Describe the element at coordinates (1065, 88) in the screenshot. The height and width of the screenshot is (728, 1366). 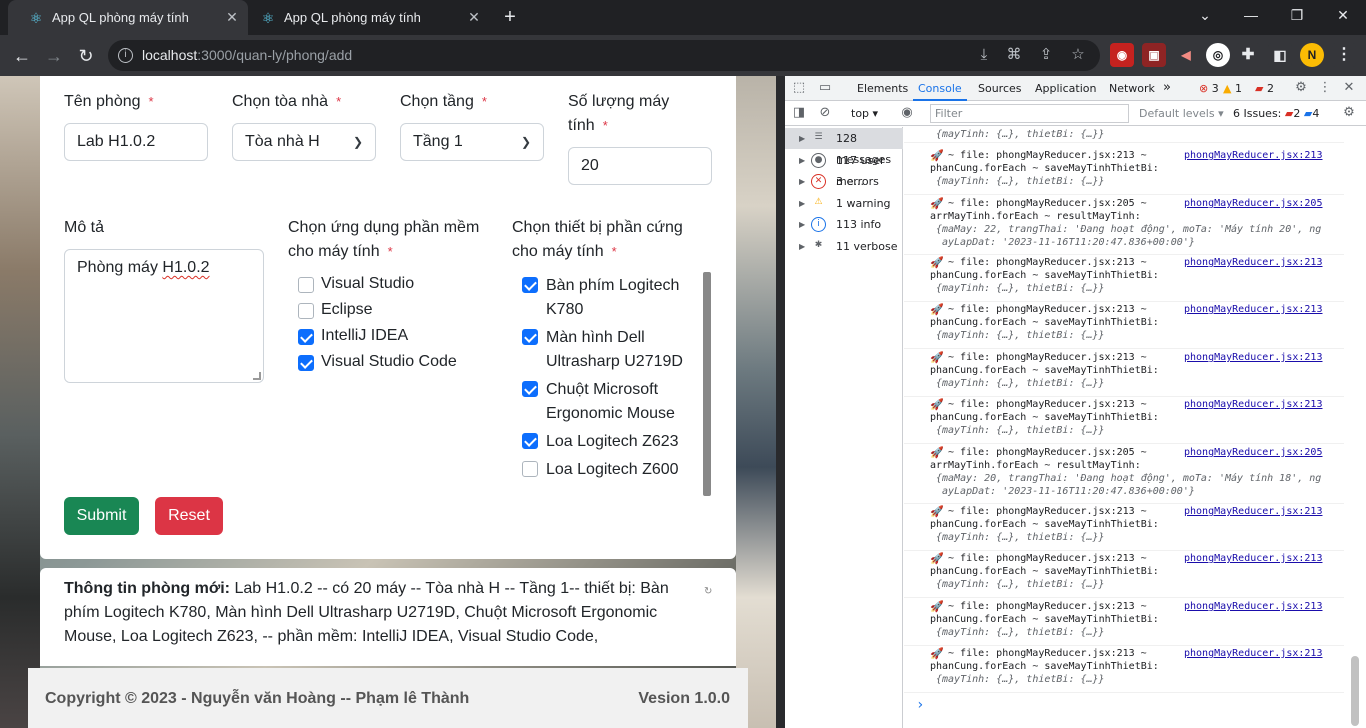
I see `tab-application: Application` at that location.